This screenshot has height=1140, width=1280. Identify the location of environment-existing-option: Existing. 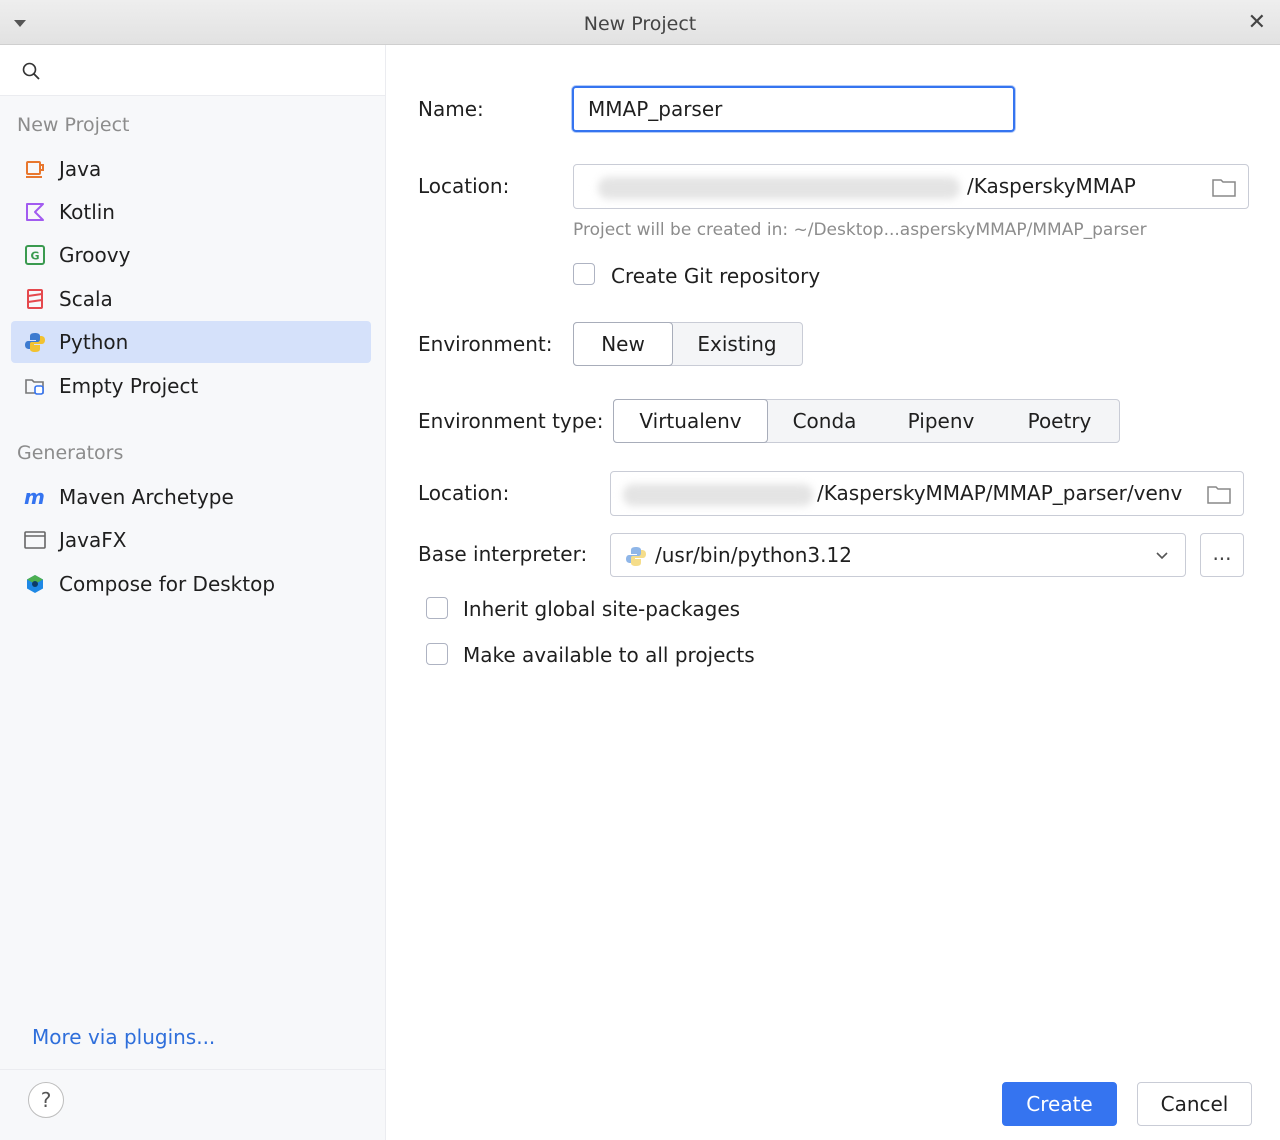
(737, 344).